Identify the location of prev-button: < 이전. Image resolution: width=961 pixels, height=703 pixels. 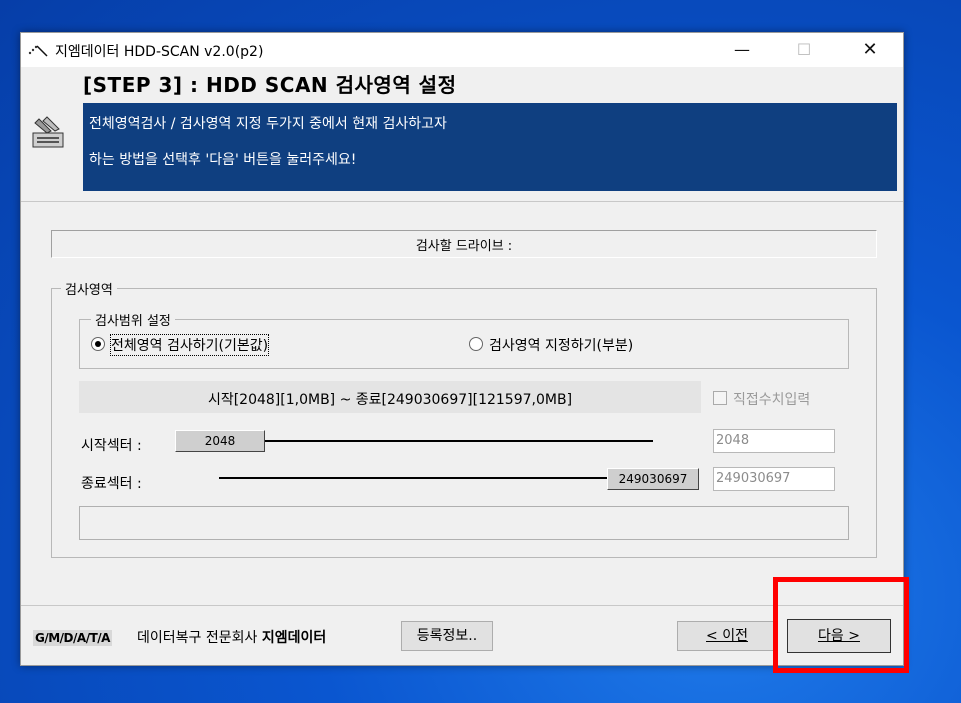
(727, 636).